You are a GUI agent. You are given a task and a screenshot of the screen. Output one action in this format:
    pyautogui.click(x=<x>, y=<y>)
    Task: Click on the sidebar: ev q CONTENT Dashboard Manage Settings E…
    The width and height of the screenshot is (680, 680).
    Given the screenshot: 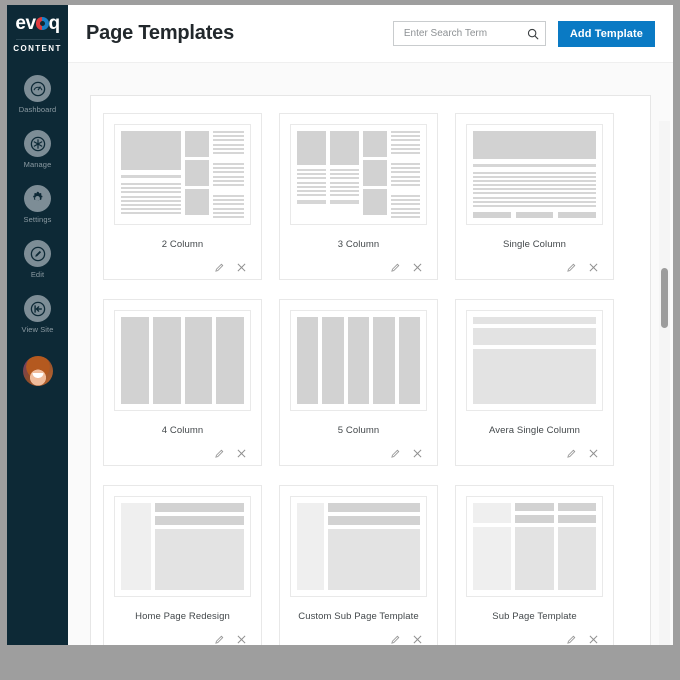 What is the action you would take?
    pyautogui.click(x=37, y=325)
    